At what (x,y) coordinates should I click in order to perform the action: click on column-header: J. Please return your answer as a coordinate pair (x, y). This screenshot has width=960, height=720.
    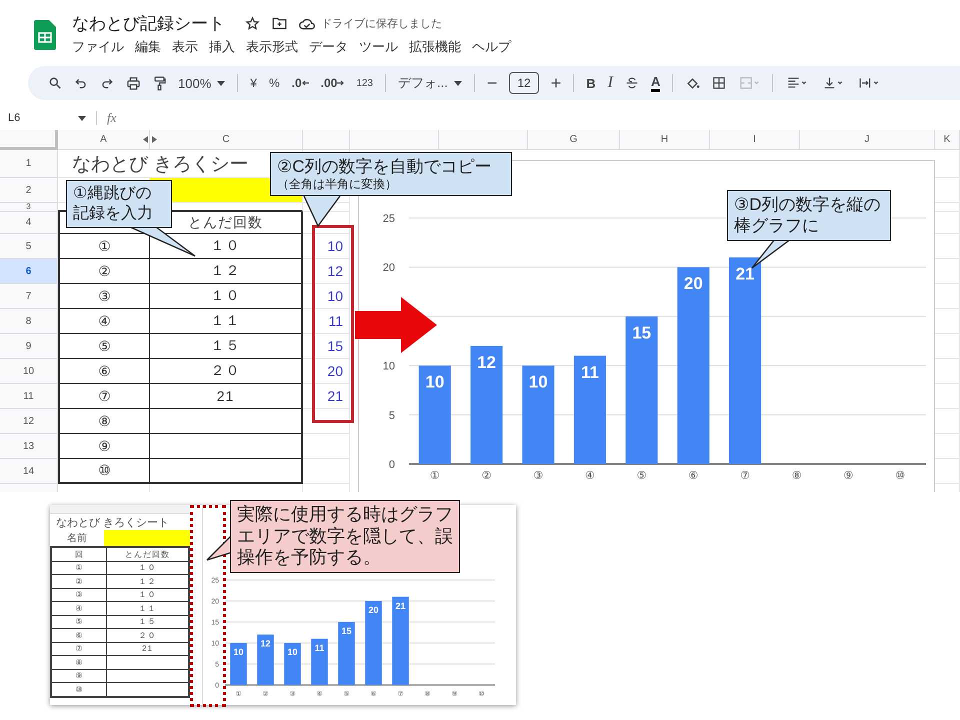
    Looking at the image, I should click on (867, 140).